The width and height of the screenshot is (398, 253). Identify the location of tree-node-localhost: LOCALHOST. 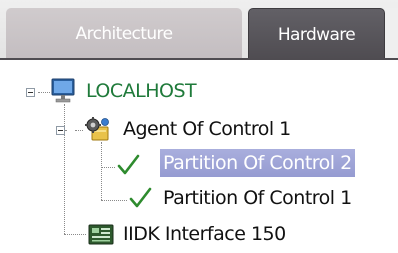
(141, 91).